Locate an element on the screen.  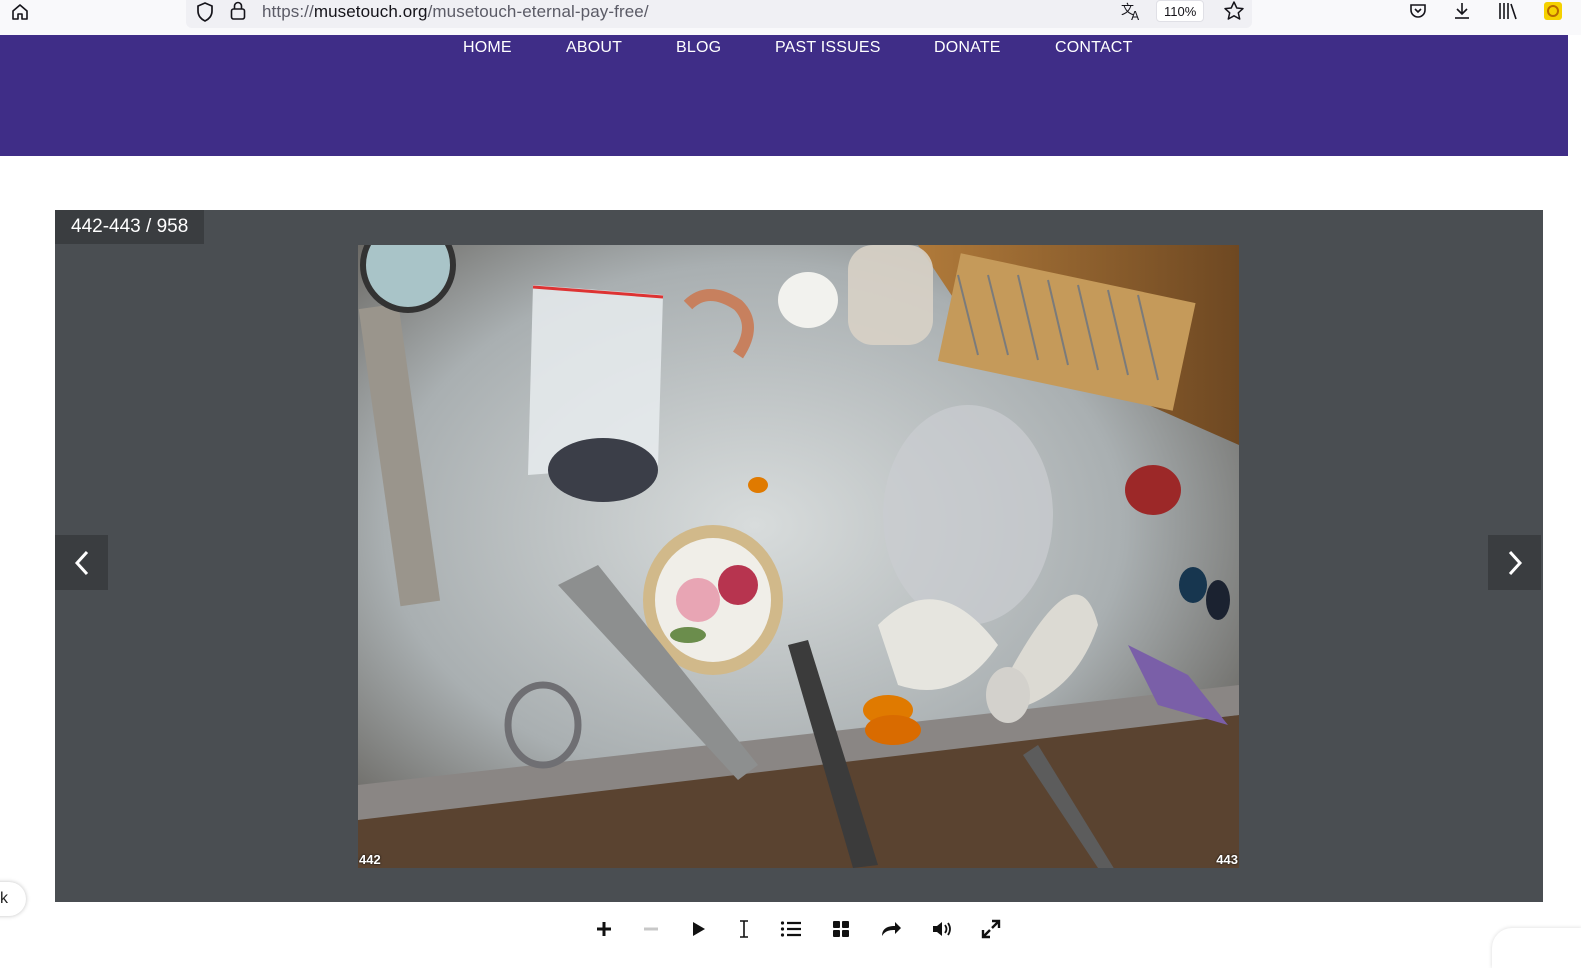
sound-button is located at coordinates (942, 929).